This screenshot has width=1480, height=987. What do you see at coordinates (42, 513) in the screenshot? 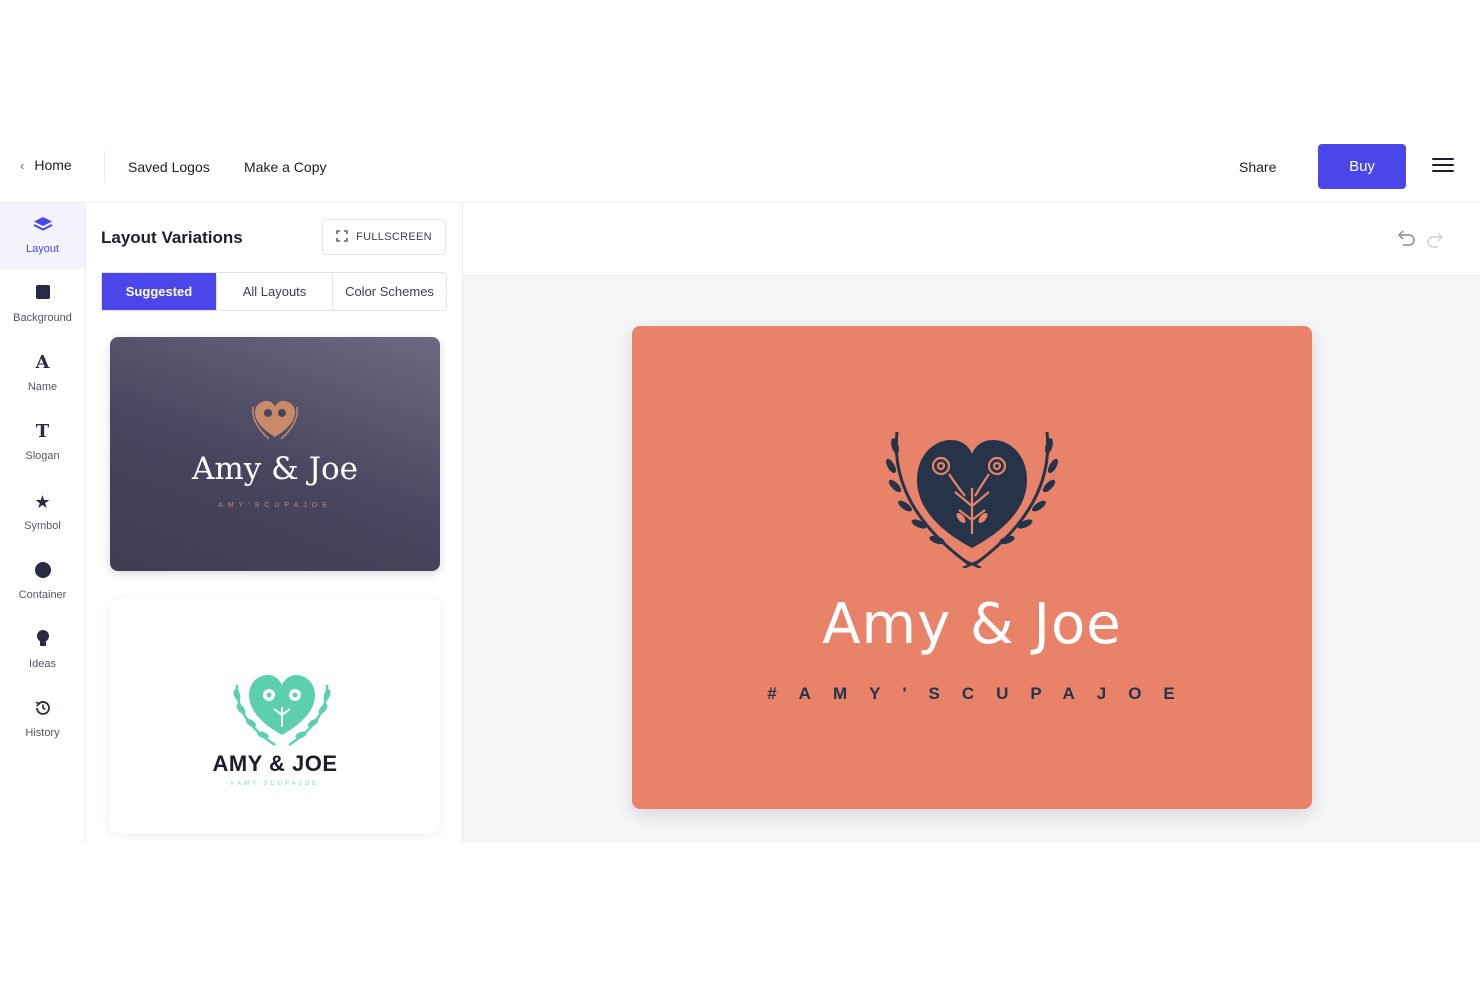
I see `sidebar-item-symbol: ★ Symbol` at bounding box center [42, 513].